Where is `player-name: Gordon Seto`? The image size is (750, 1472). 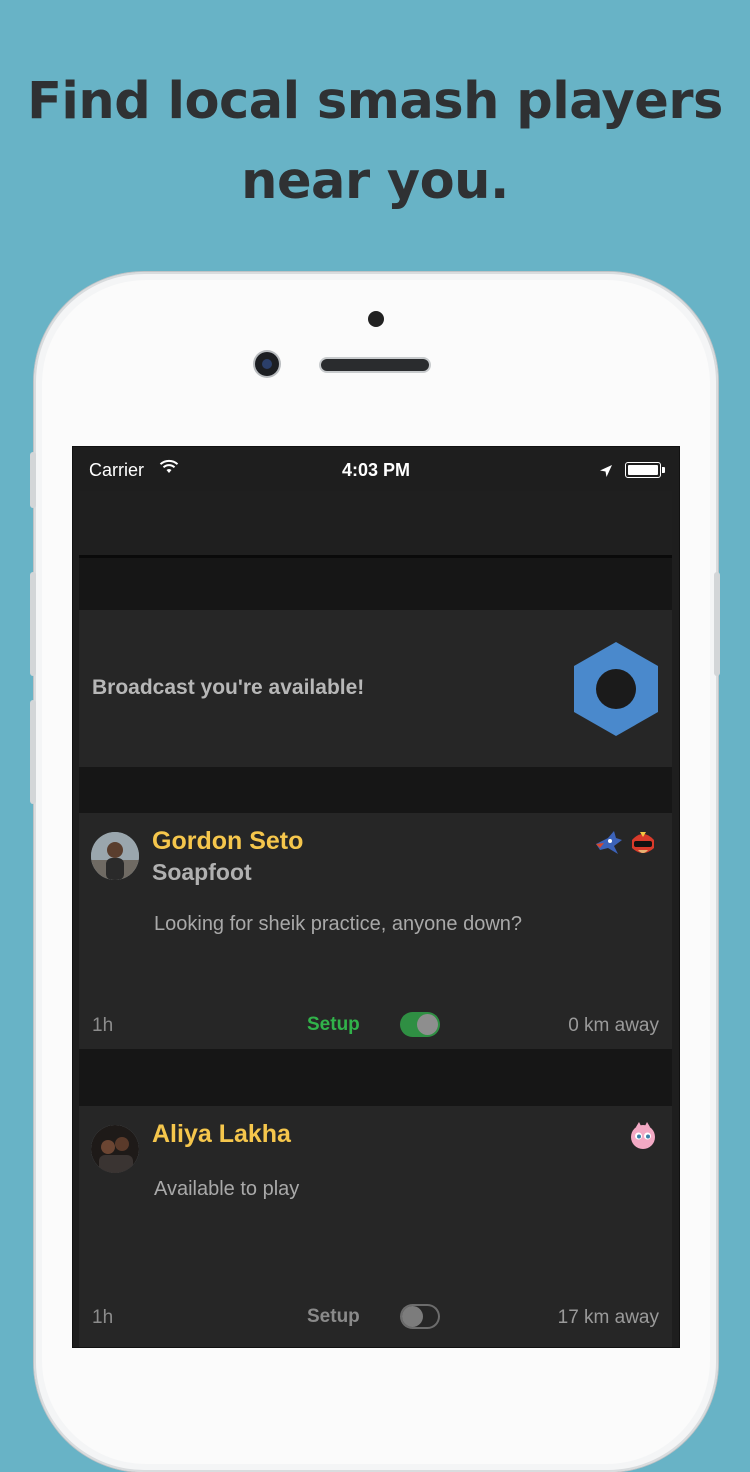 player-name: Gordon Seto is located at coordinates (227, 841).